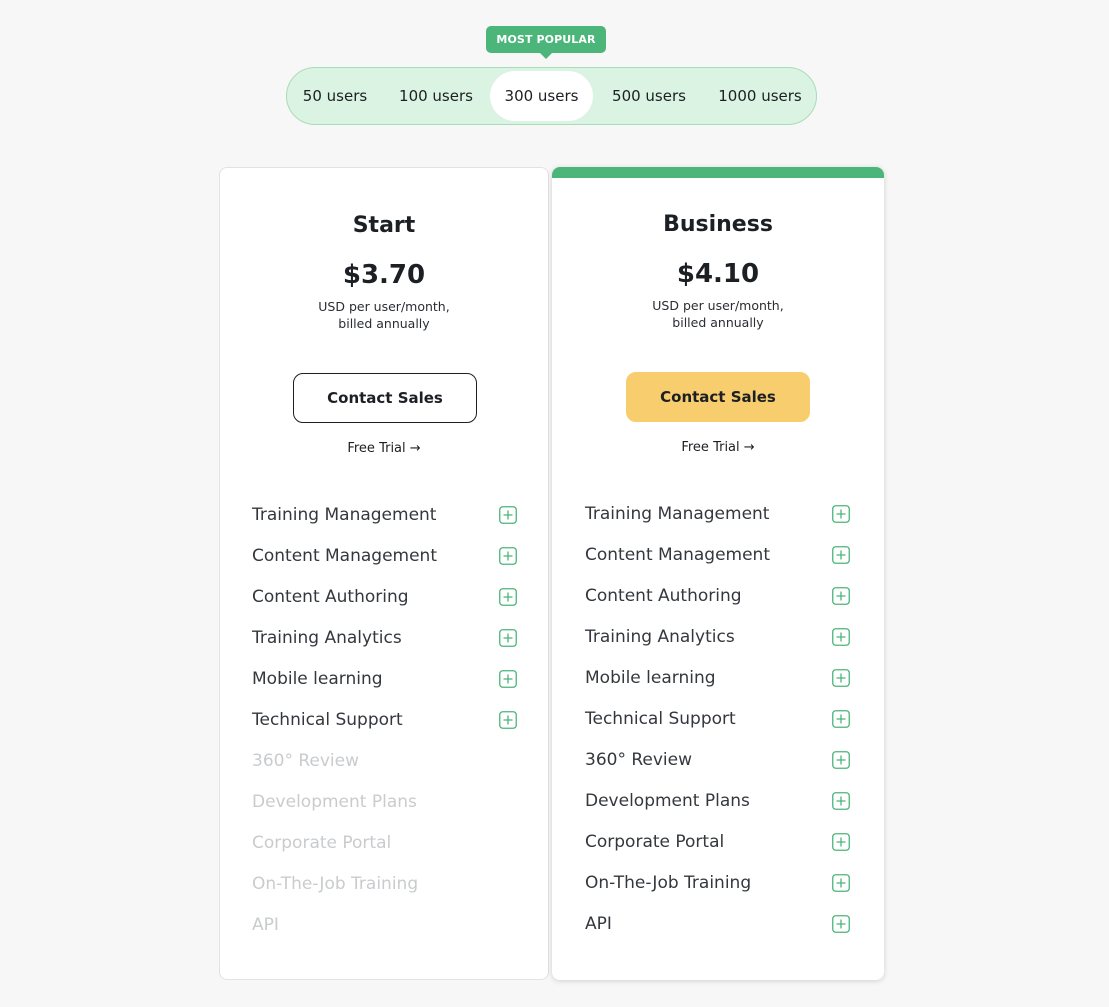 The width and height of the screenshot is (1109, 1007). I want to click on user-option-1000: 1000 users, so click(760, 96).